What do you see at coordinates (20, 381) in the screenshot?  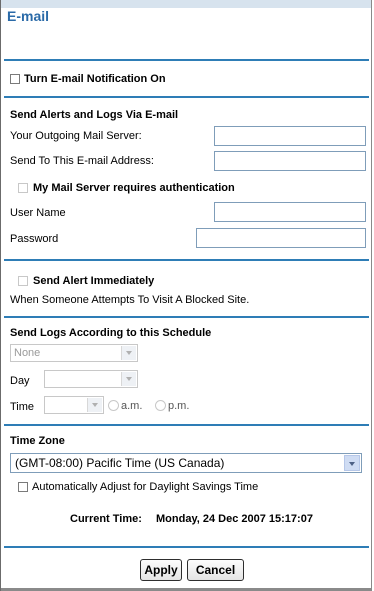 I see `day-label: Day` at bounding box center [20, 381].